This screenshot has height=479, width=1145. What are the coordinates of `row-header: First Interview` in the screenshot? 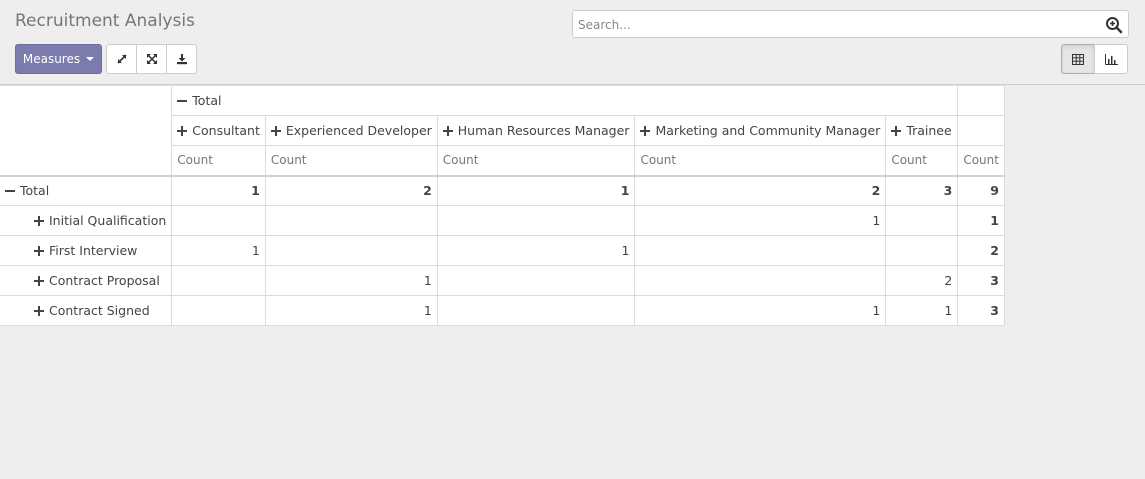 It's located at (86, 250).